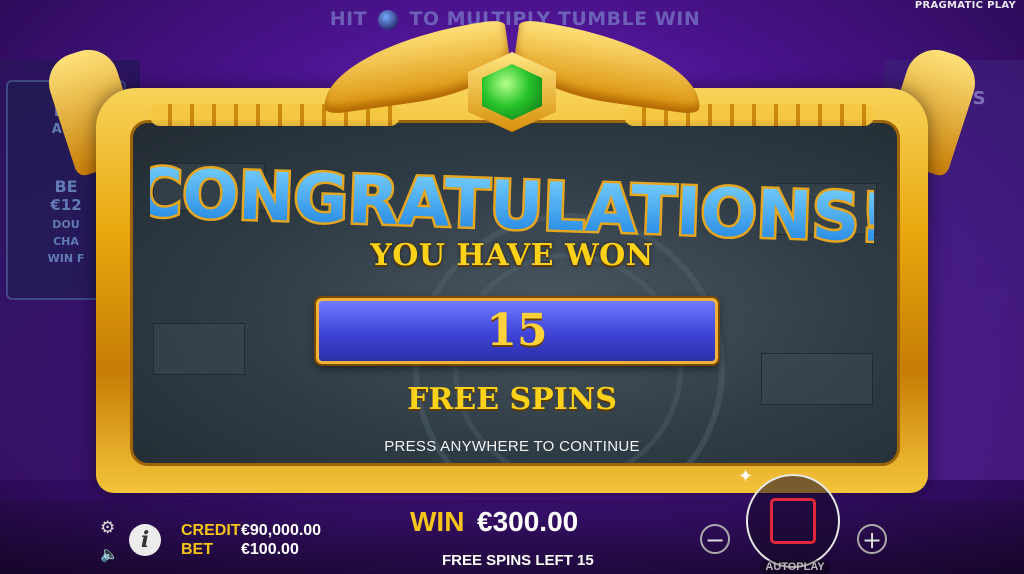  What do you see at coordinates (197, 549) in the screenshot?
I see `bet-label: BET` at bounding box center [197, 549].